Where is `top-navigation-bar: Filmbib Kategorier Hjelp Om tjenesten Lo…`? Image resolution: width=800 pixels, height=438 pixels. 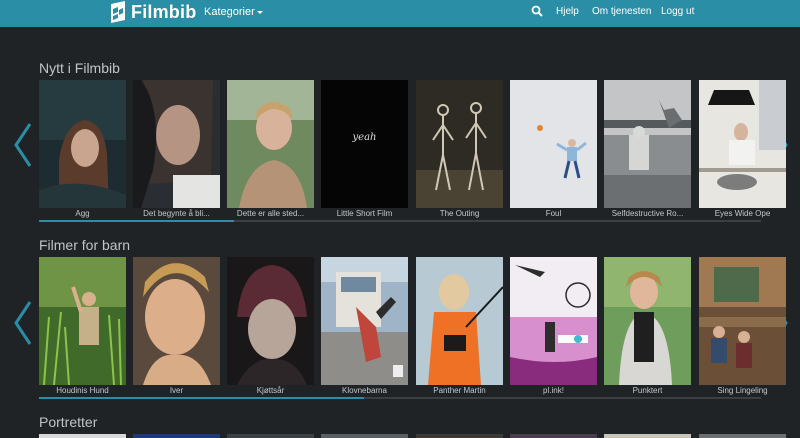
top-navigation-bar: Filmbib Kategorier Hjelp Om tjenesten Lo… is located at coordinates (400, 13).